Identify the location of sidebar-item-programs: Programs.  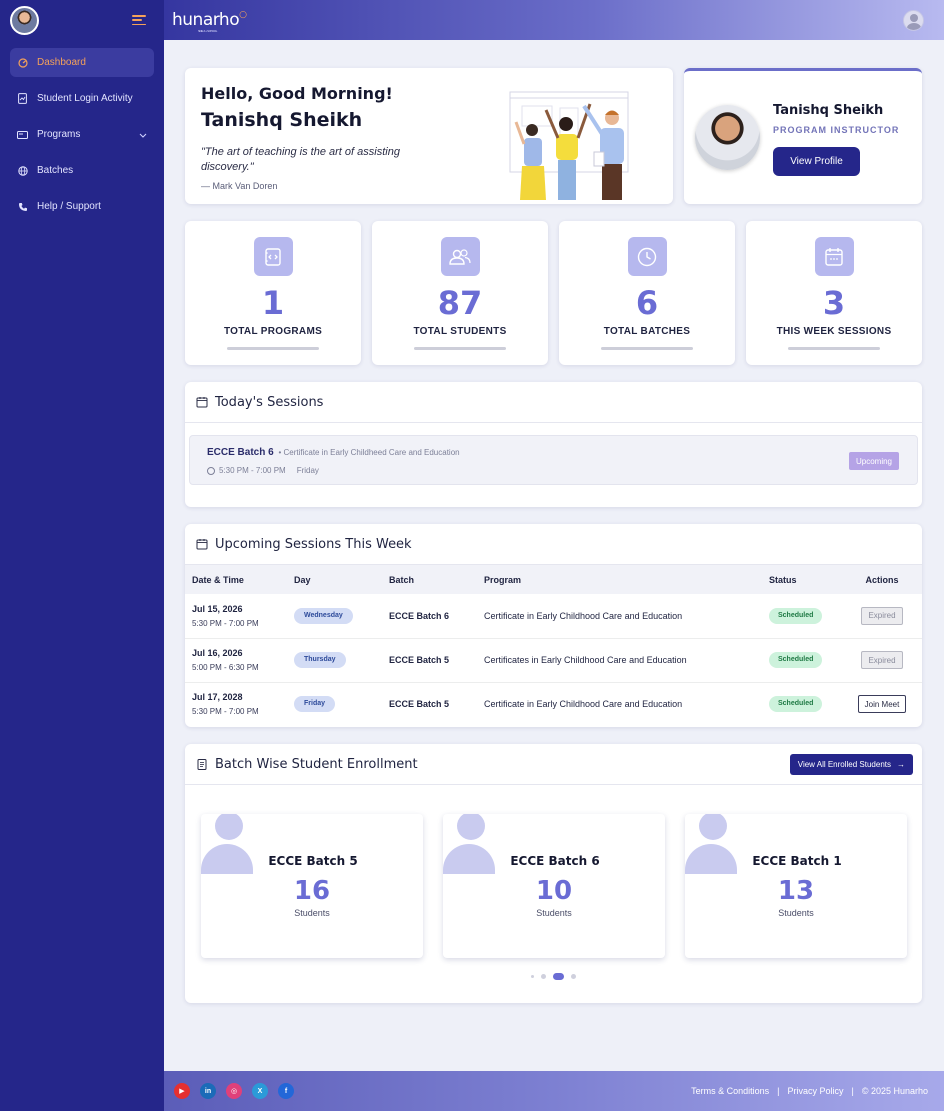
(82, 134).